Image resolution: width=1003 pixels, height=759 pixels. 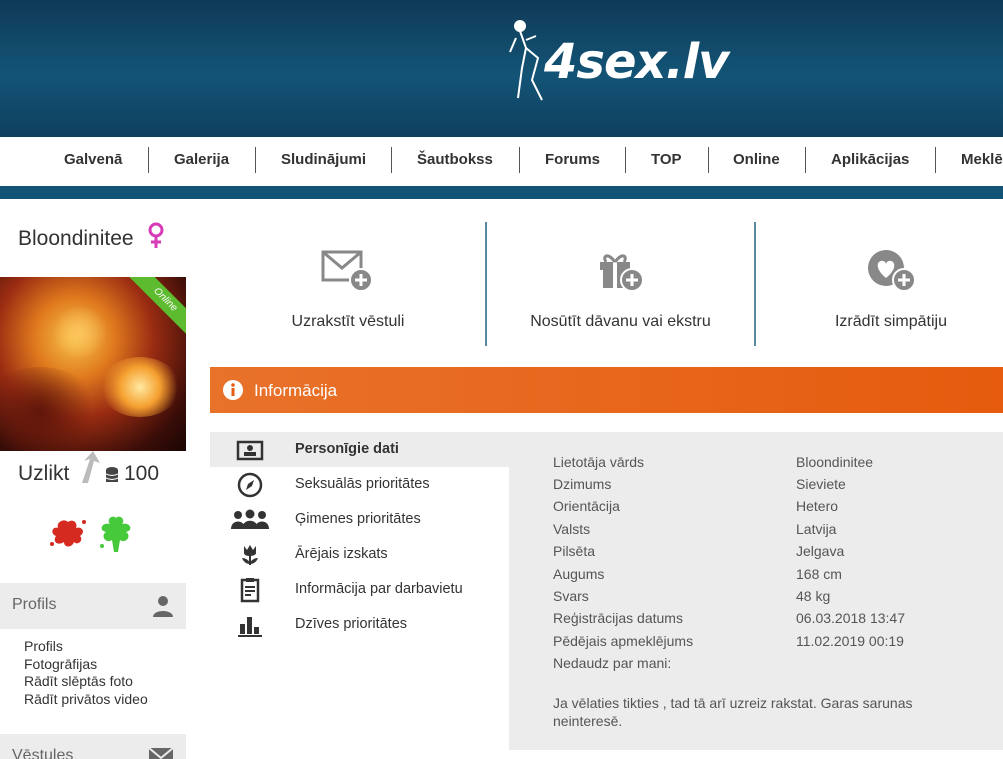 I want to click on info-icon, so click(x=233, y=390).